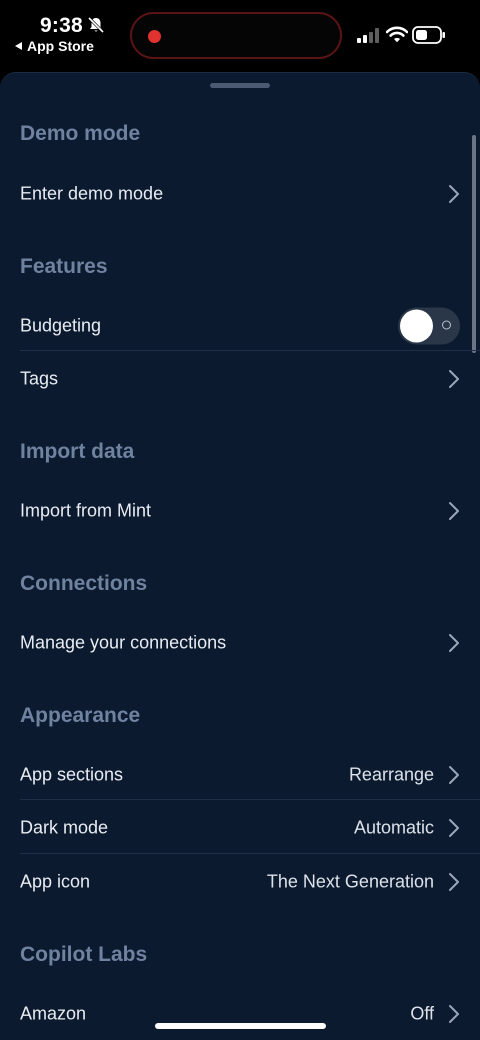 Image resolution: width=480 pixels, height=1040 pixels. Describe the element at coordinates (391, 774) in the screenshot. I see `row-value: Rearrange` at that location.